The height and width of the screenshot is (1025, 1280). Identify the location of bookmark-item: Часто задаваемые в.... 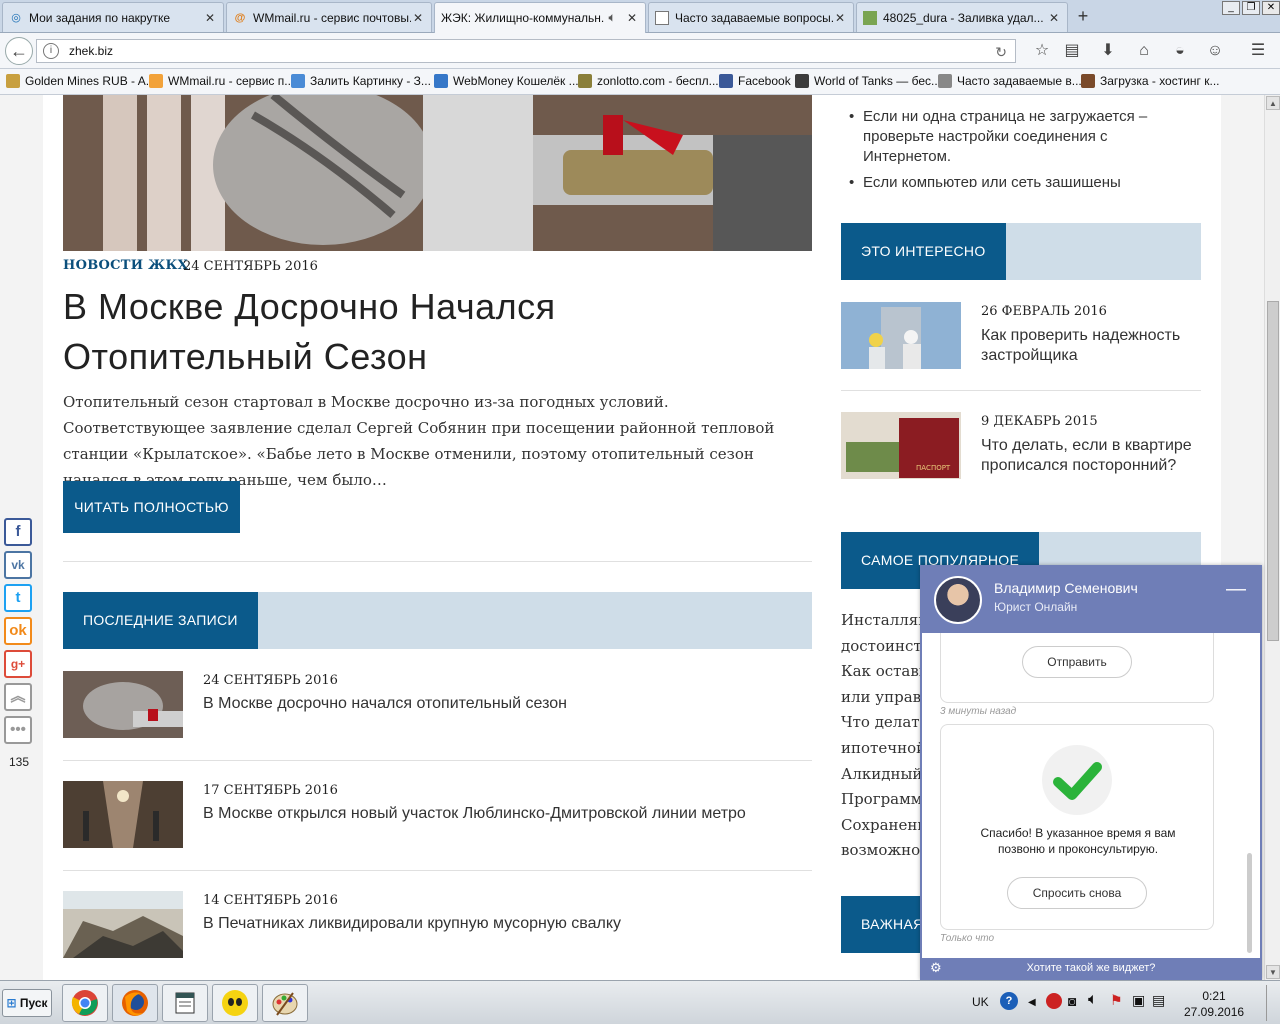
(1010, 81).